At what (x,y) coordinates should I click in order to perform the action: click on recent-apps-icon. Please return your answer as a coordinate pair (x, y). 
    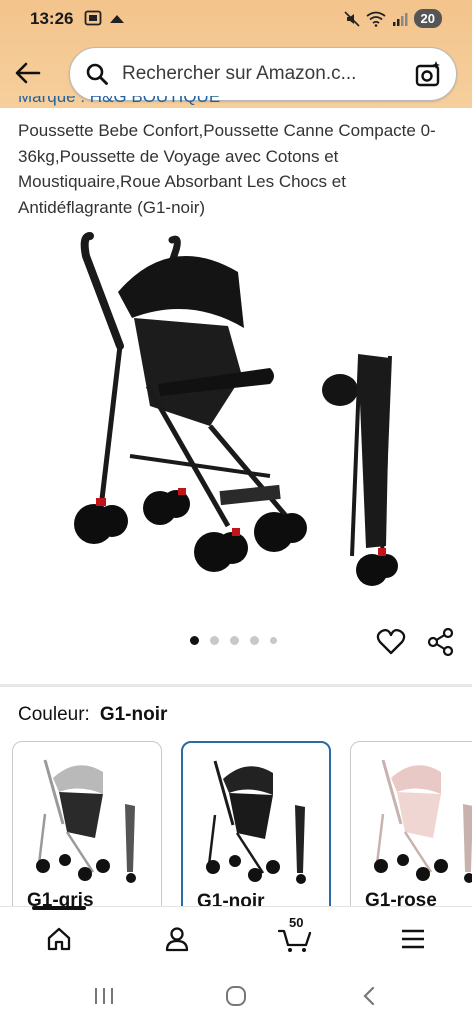
    Looking at the image, I should click on (104, 996).